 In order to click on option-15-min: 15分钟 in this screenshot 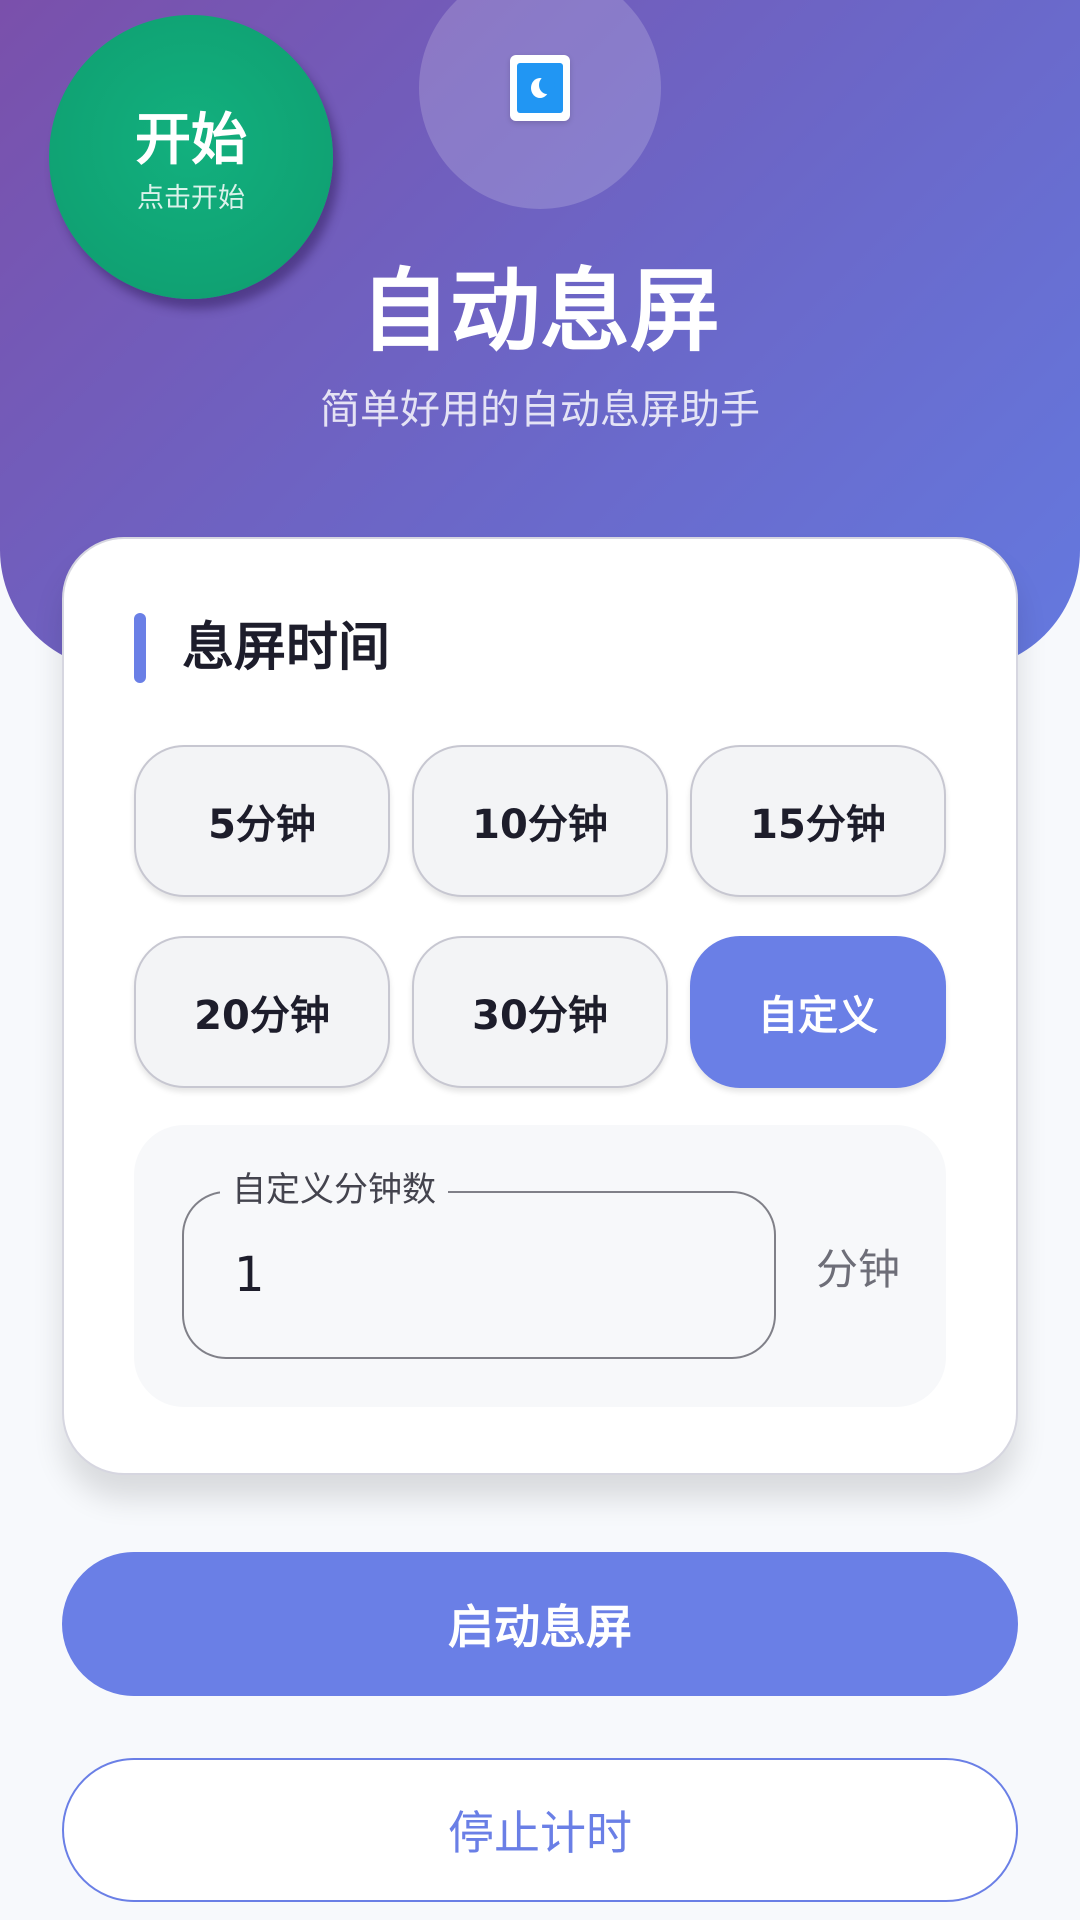, I will do `click(818, 821)`.